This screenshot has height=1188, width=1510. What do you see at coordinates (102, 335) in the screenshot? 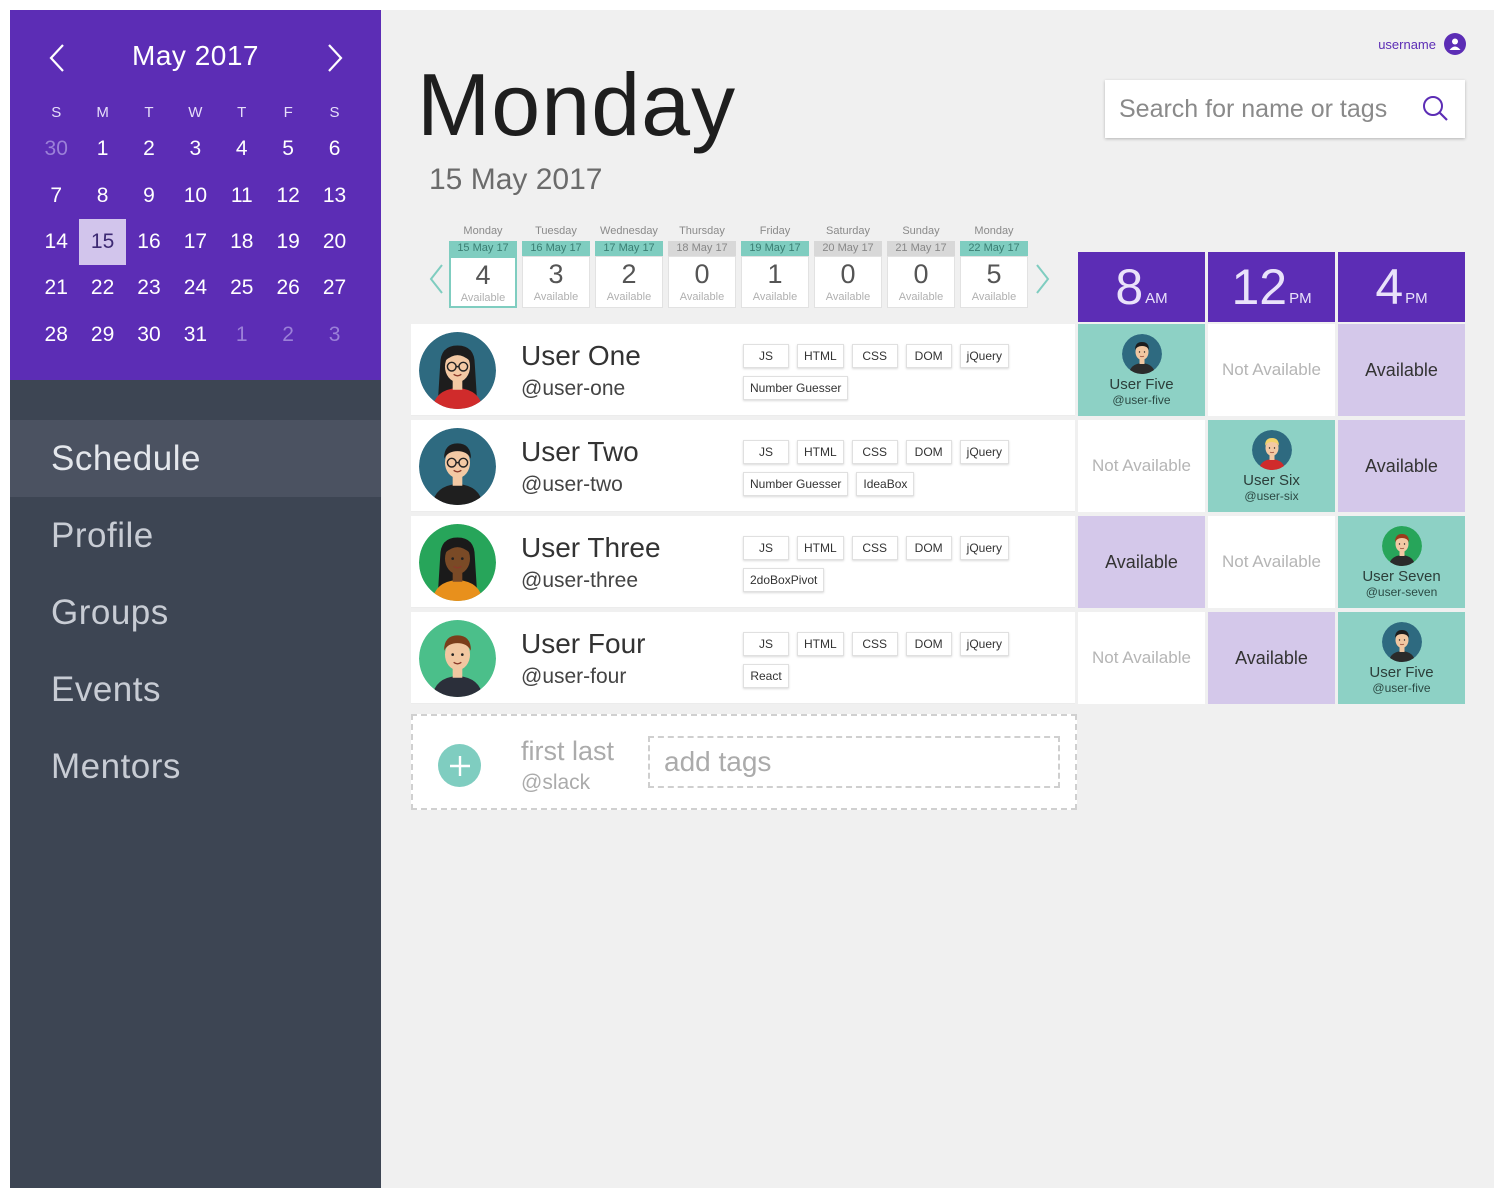
I see `calendar-day: 29` at bounding box center [102, 335].